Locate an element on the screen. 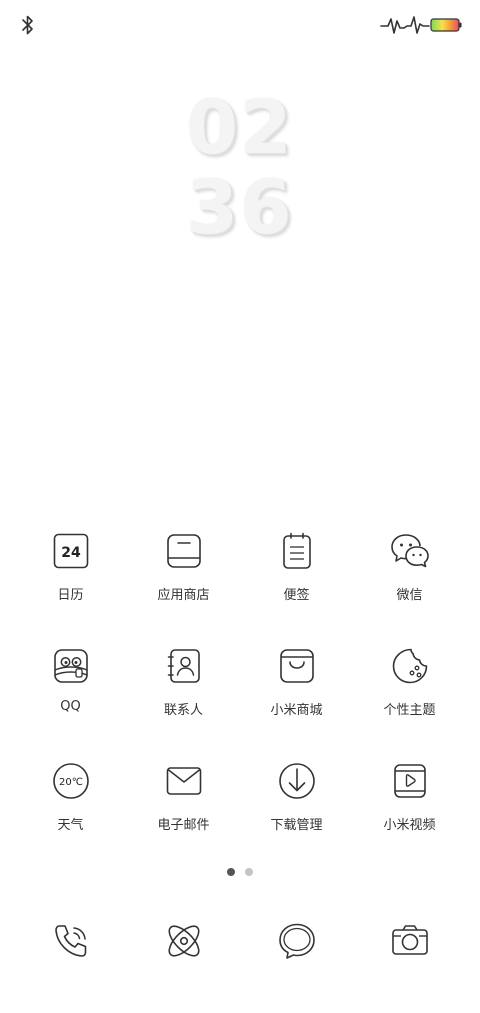 The image size is (480, 1013). app-wechat: 微信 is located at coordinates (409, 587).